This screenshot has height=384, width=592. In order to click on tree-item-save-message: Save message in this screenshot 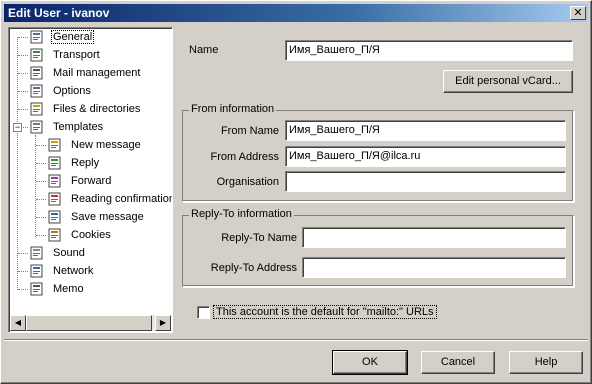, I will do `click(109, 217)`.